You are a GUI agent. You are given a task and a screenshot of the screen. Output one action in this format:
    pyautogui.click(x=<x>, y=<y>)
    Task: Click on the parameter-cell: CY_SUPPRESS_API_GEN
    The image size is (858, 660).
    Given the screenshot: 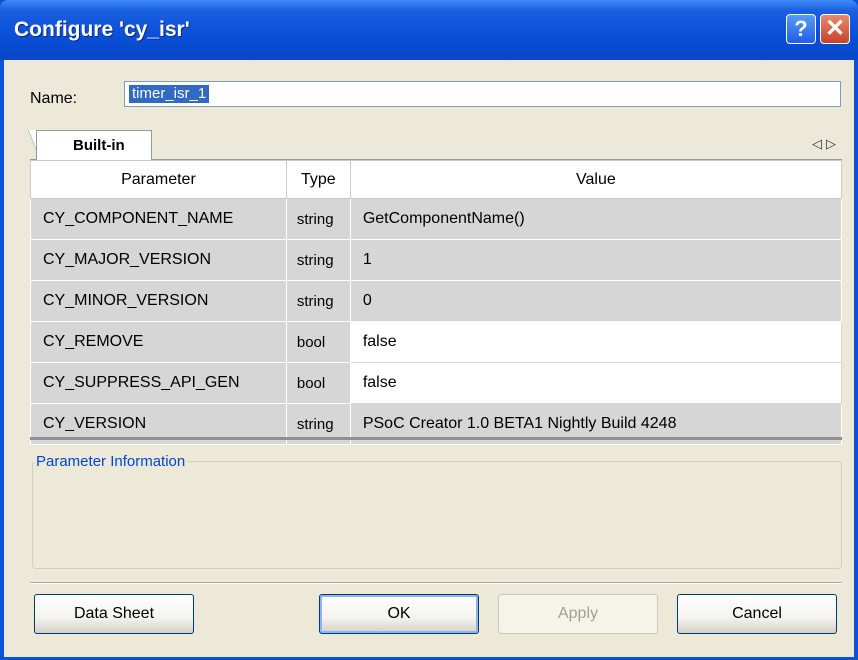 What is the action you would take?
    pyautogui.click(x=158, y=383)
    